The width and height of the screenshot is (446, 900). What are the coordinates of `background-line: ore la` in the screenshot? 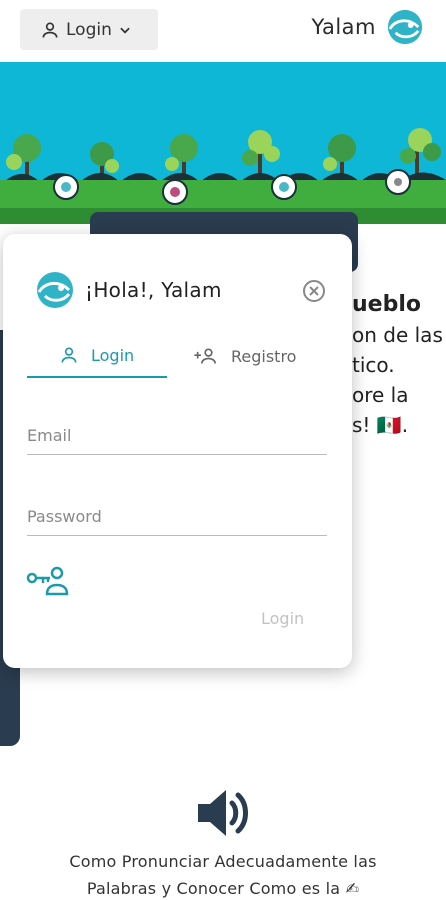 It's located at (380, 395).